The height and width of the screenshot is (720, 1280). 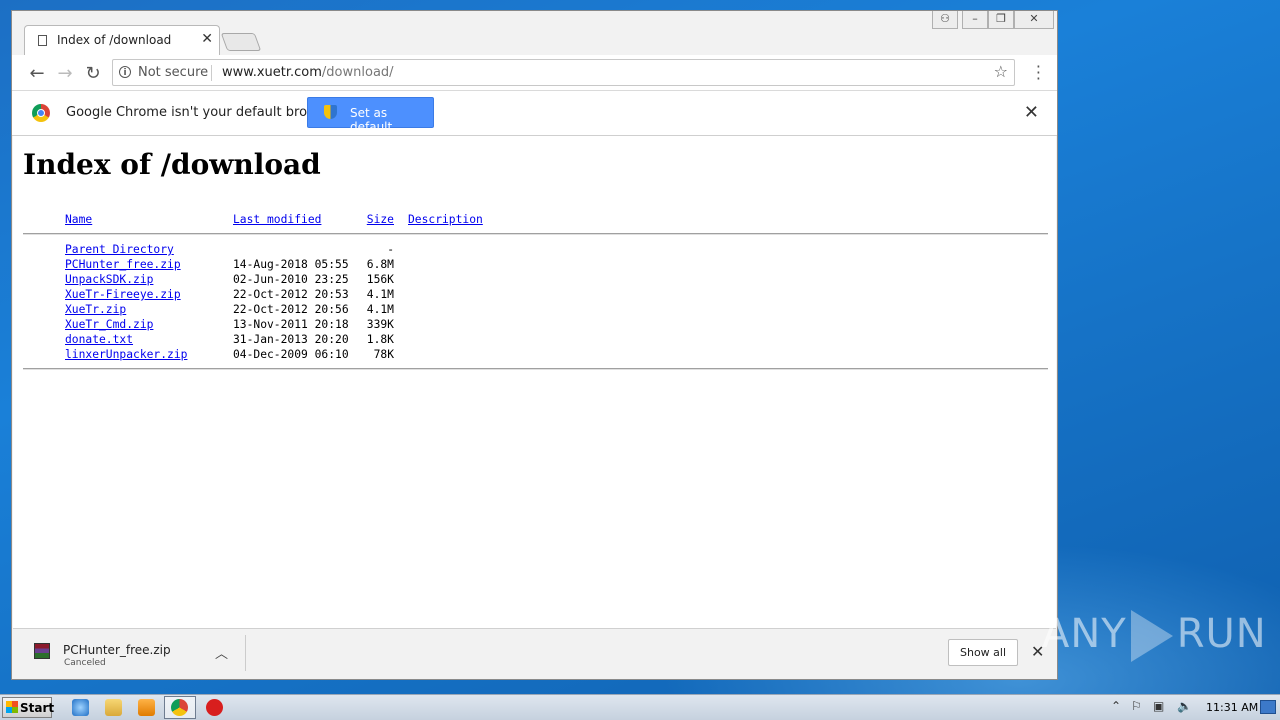 What do you see at coordinates (1184, 706) in the screenshot?
I see `volume-icon: 🔈` at bounding box center [1184, 706].